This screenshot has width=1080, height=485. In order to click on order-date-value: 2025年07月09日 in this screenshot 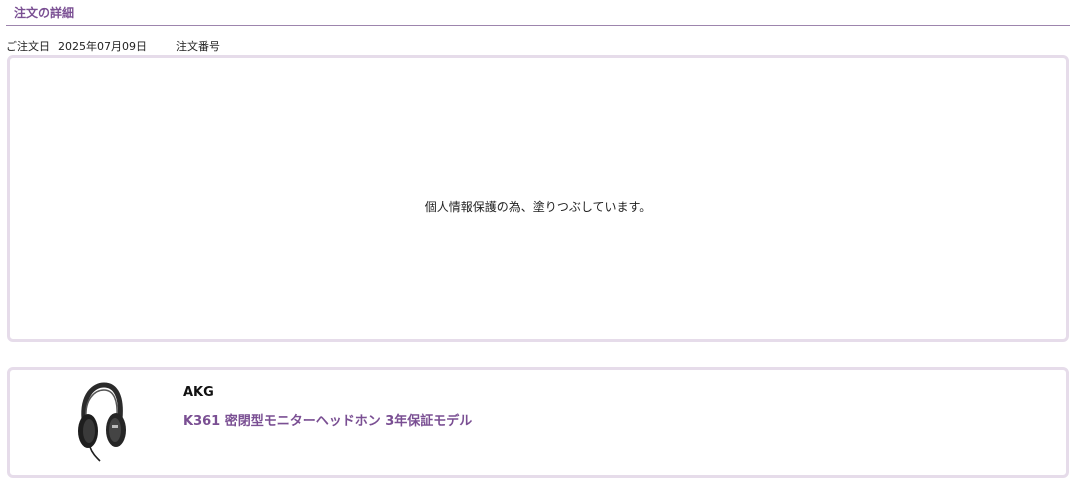, I will do `click(102, 46)`.